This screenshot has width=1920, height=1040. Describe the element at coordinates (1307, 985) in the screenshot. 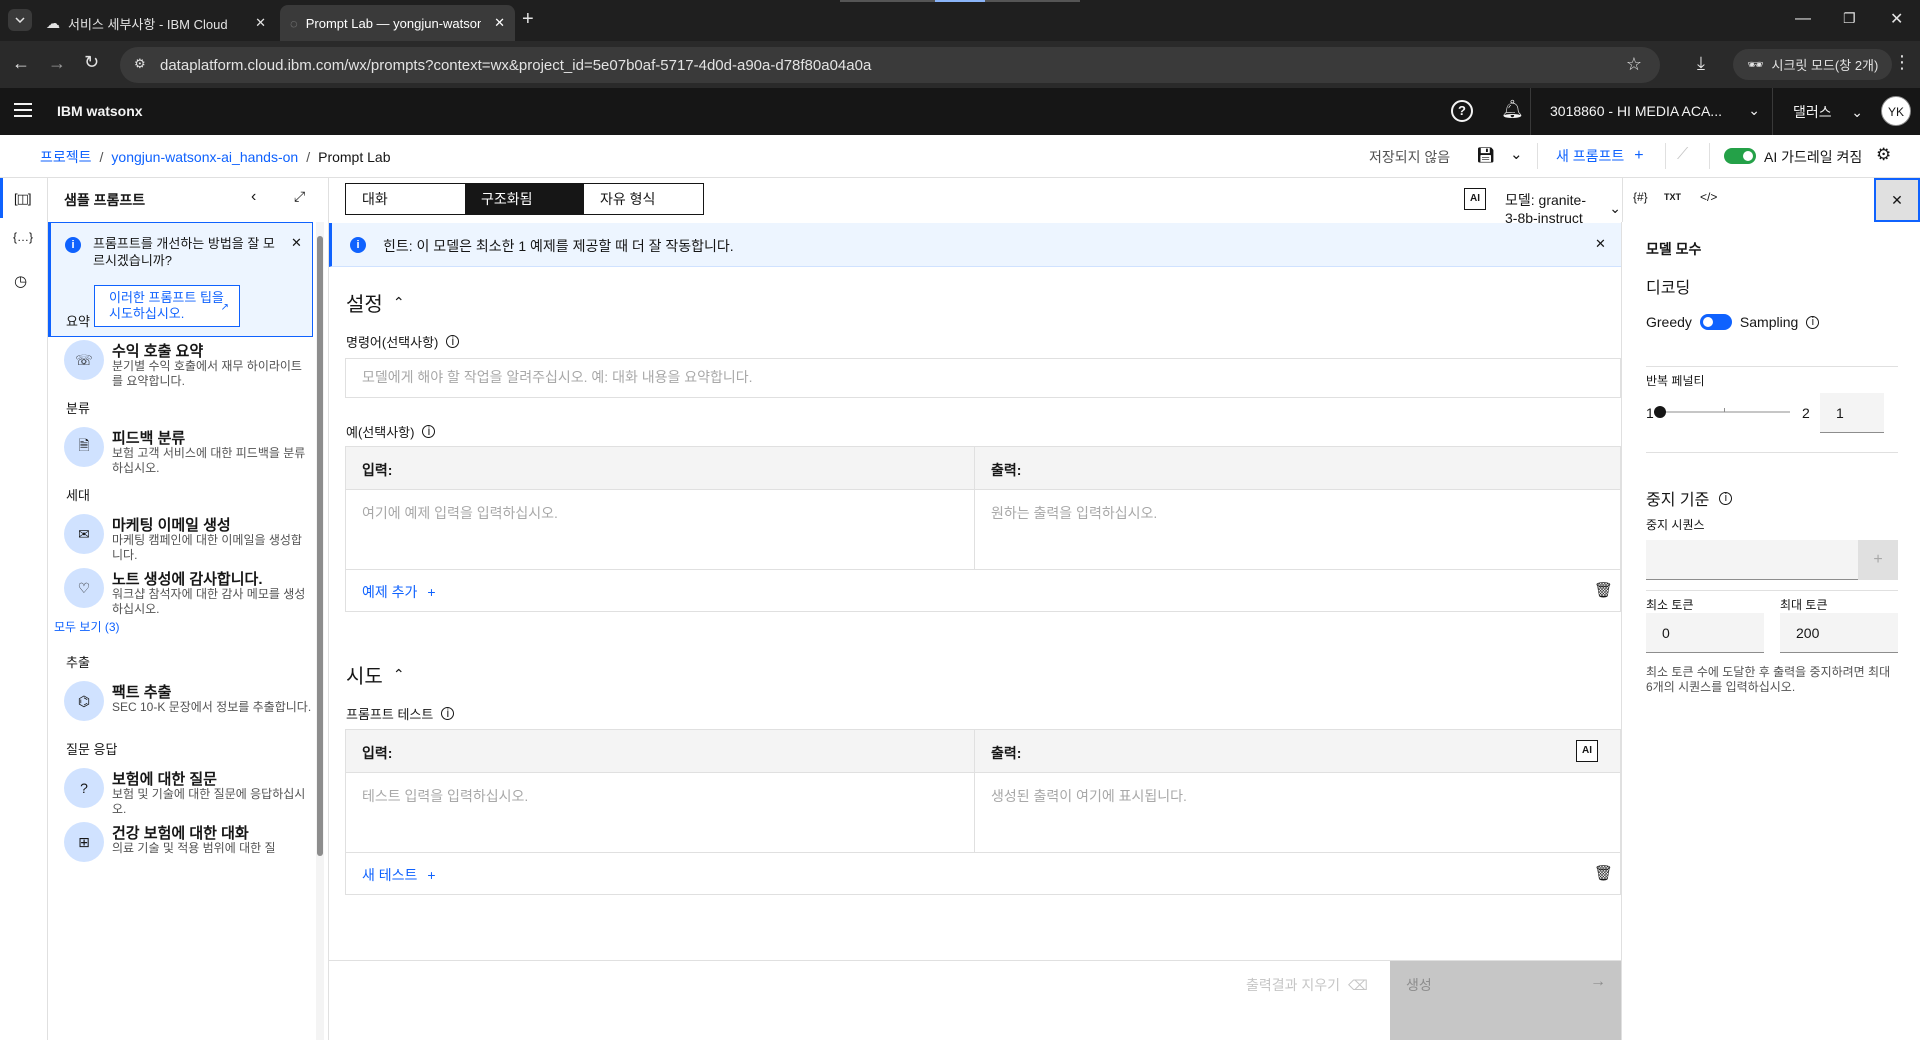

I see `clear-output-button: 출력결과 지우기 ⌫` at that location.